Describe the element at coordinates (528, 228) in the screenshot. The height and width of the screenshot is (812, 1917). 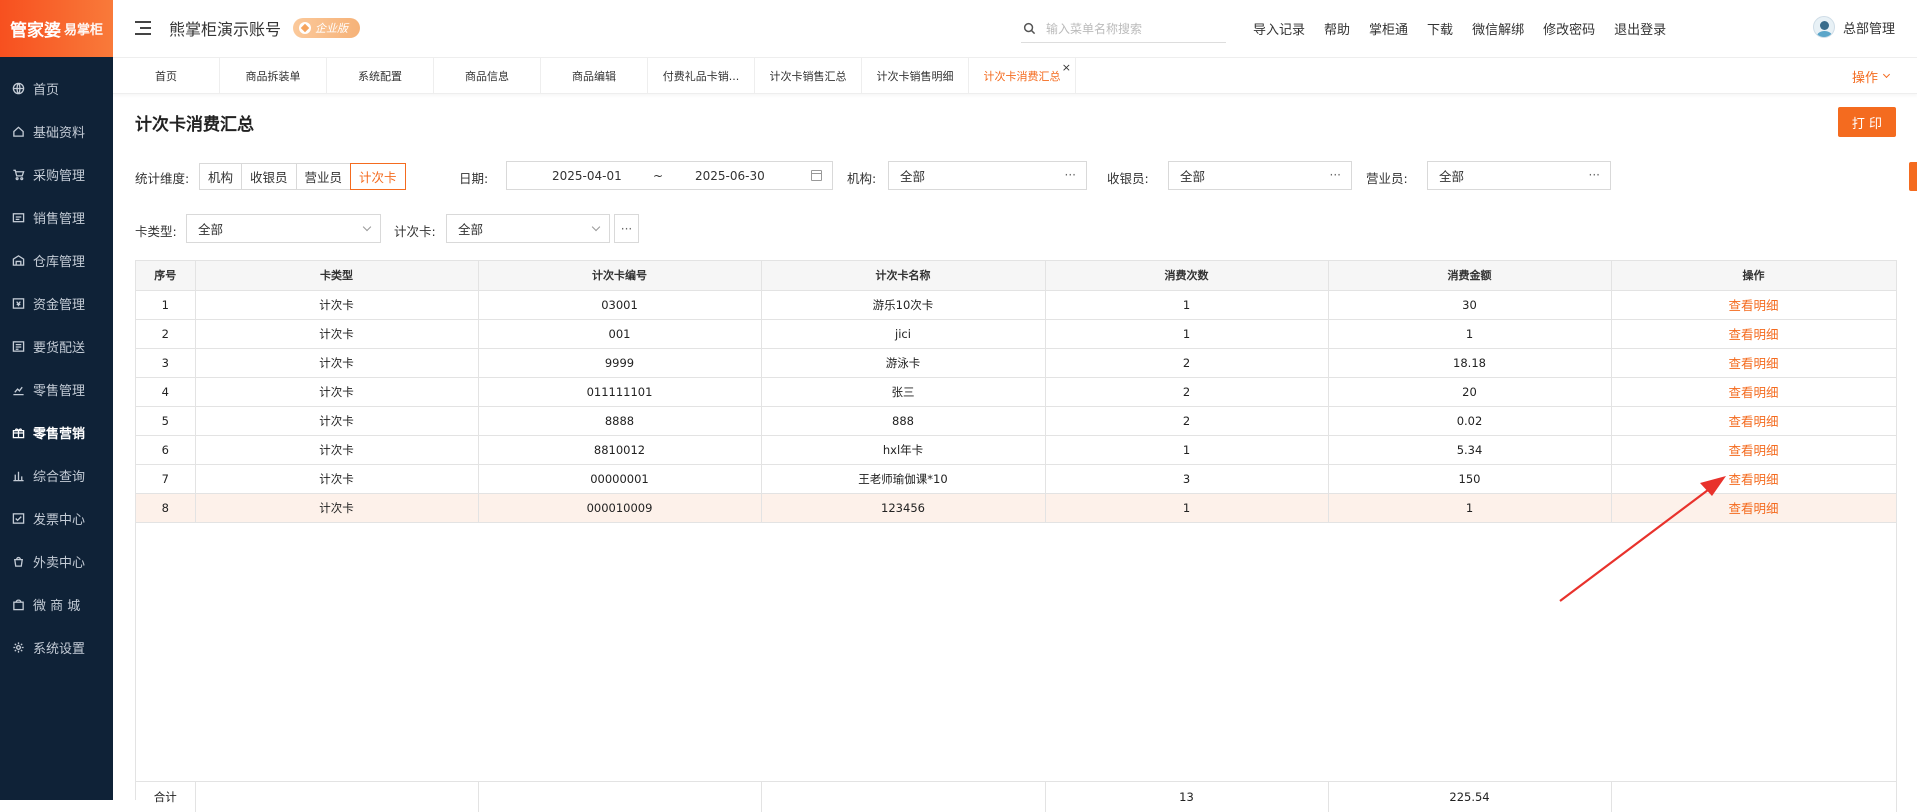
I see `count-card-select: 全部` at that location.